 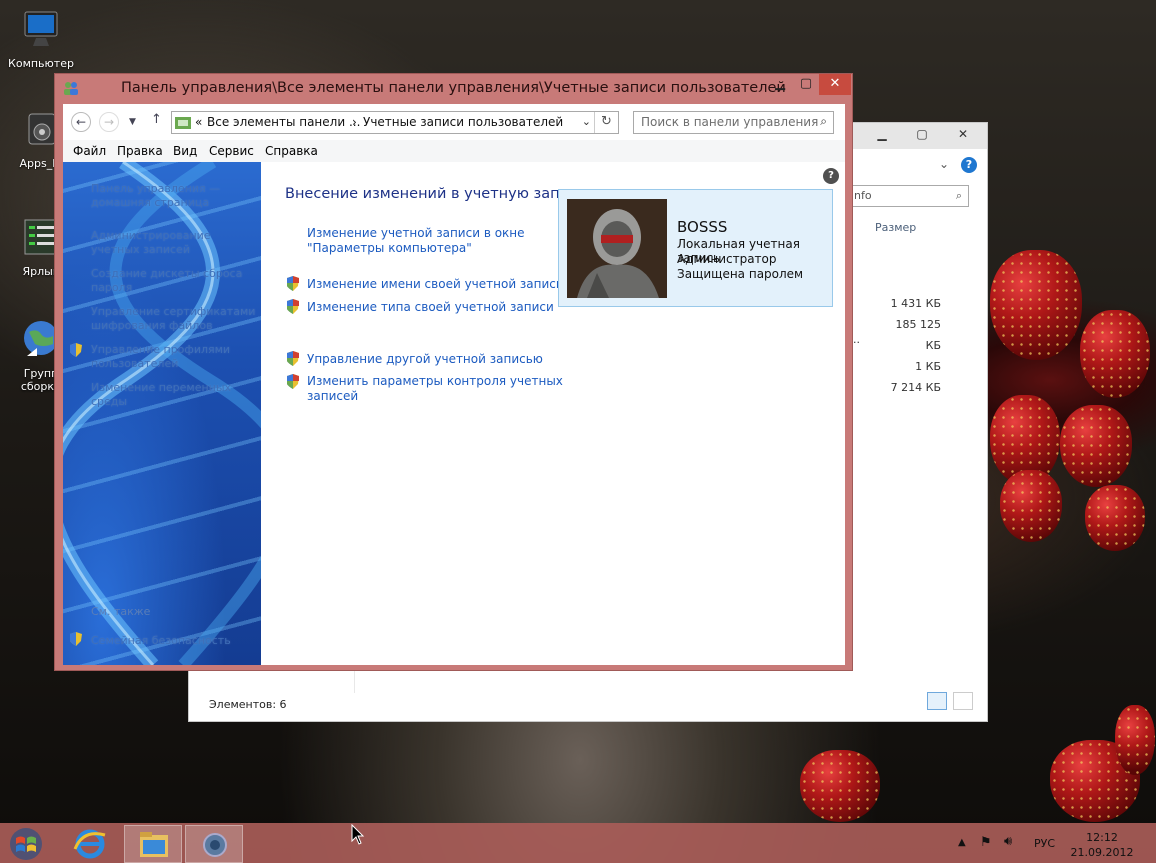 I want to click on clock-time: 12:12, so click(x=1102, y=837).